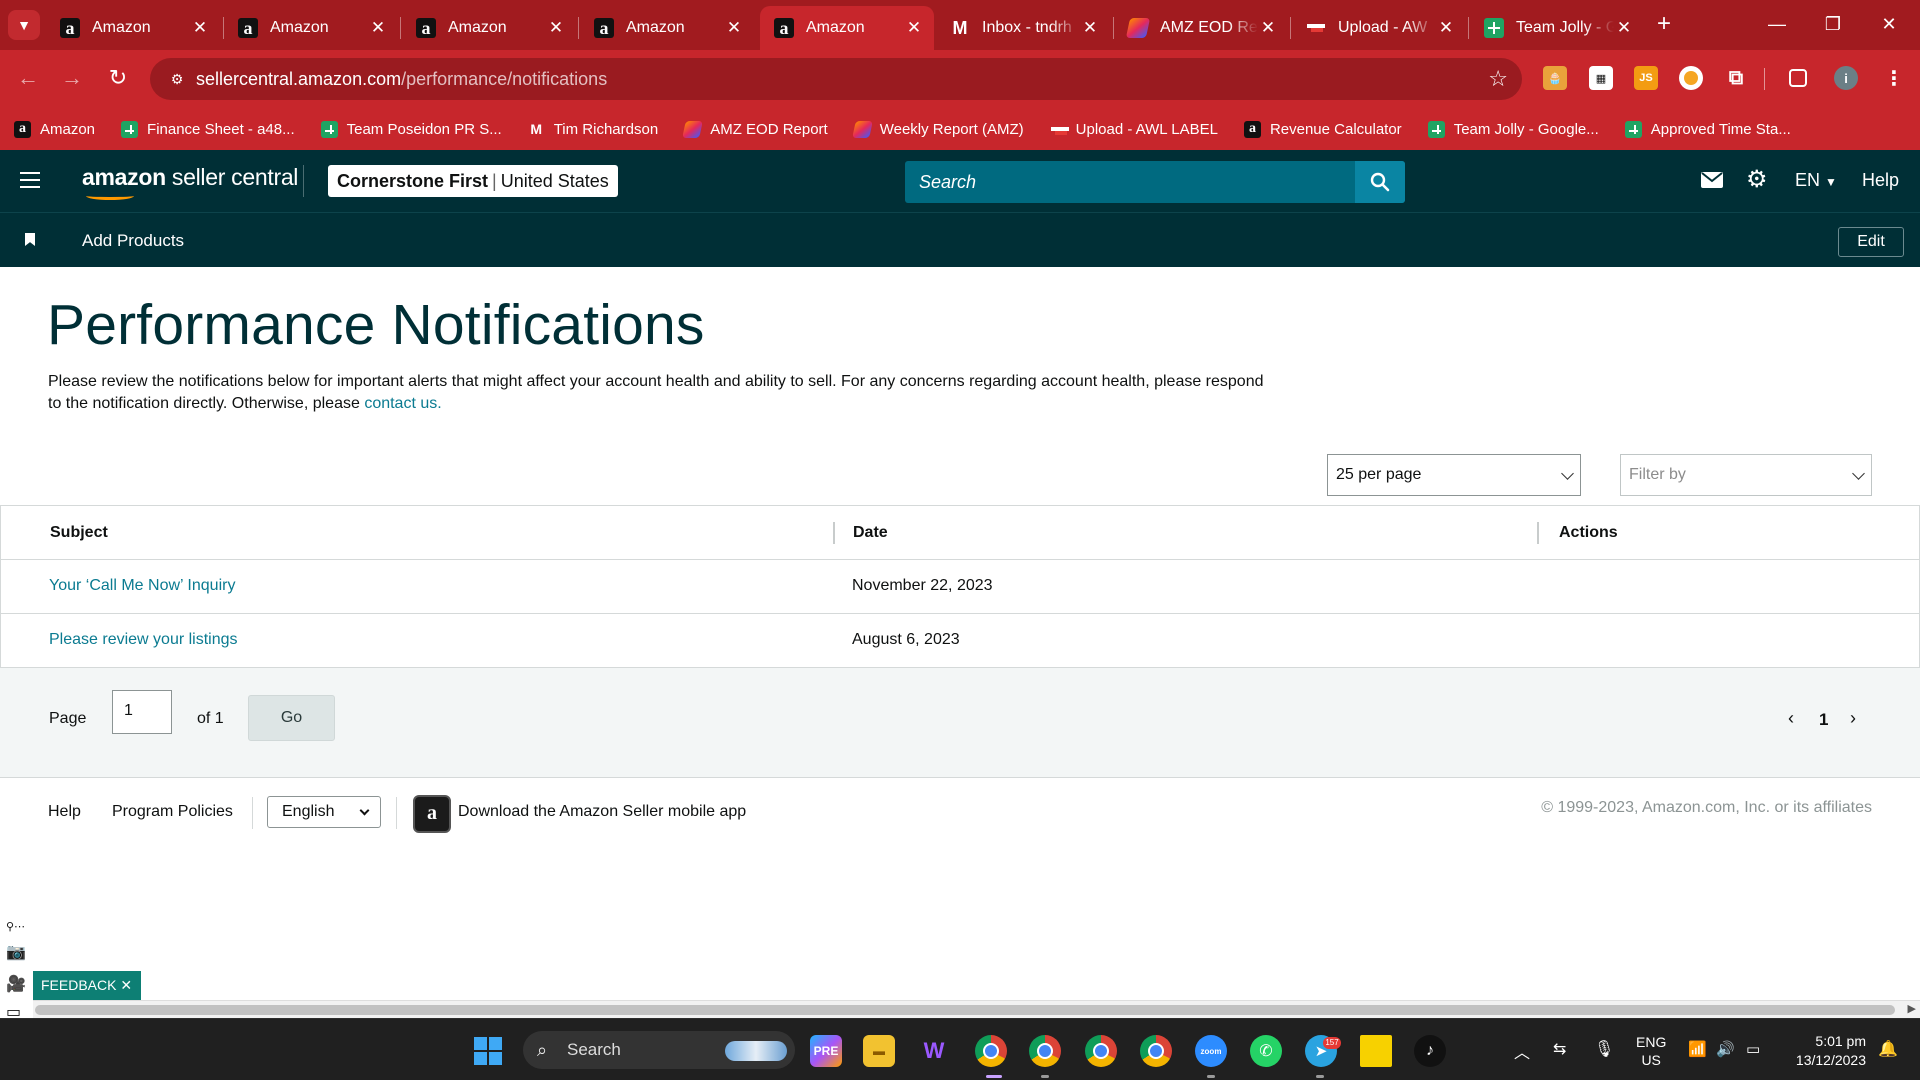 This screenshot has height=1080, width=1920. I want to click on whatsapp-icon: ✆, so click(1266, 1051).